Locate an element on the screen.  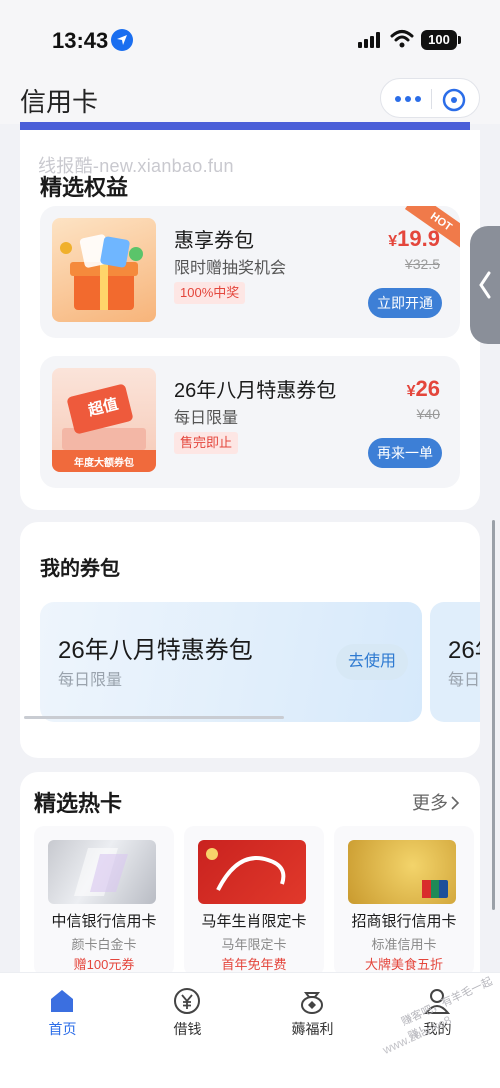
page-title: 信用卡 is located at coordinates (59, 102).